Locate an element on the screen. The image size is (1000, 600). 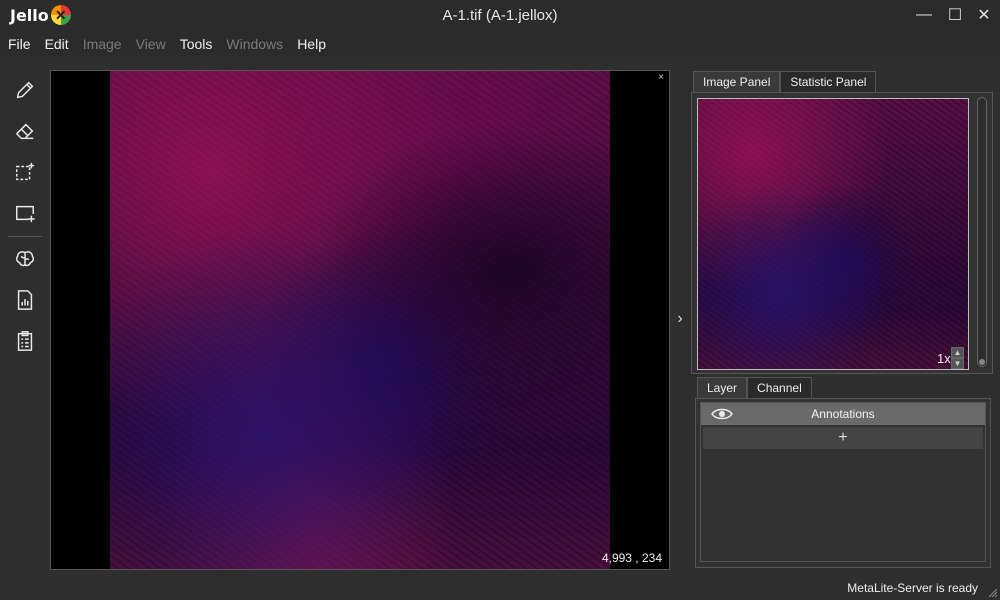
image-panel: 1x ▲ ▼ is located at coordinates (842, 233).